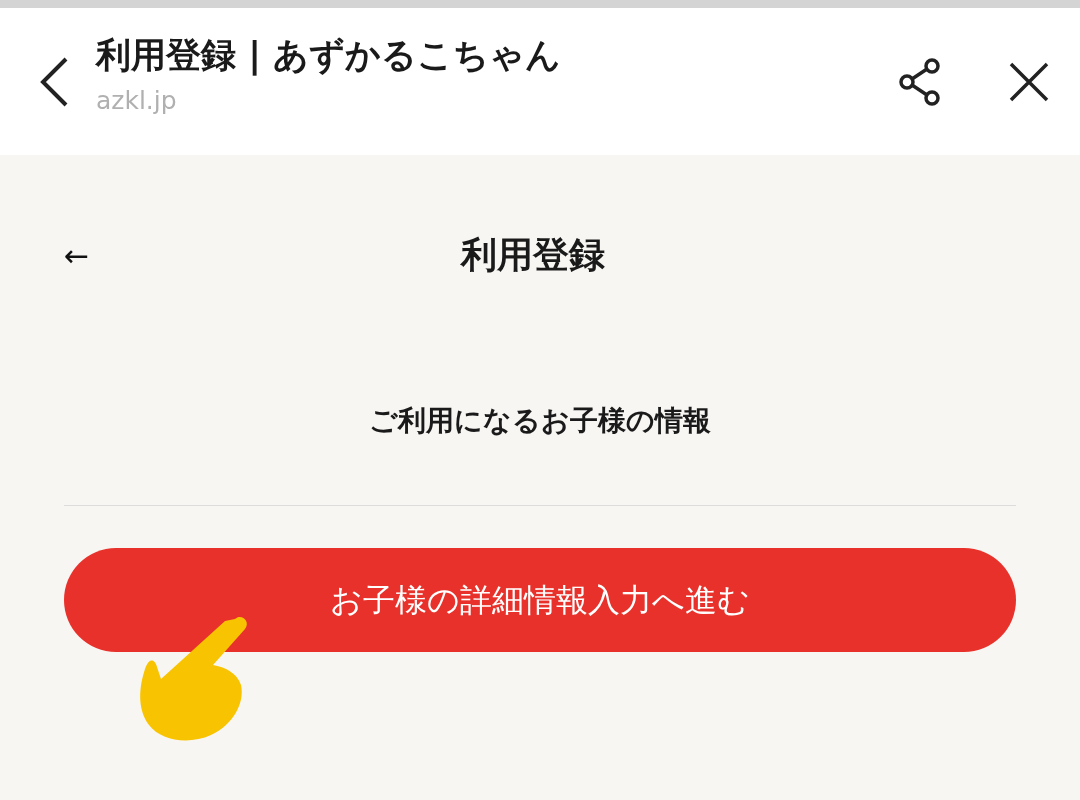 The width and height of the screenshot is (1080, 800). Describe the element at coordinates (540, 420) in the screenshot. I see `section-title: ご利用になるお子様の情報` at that location.